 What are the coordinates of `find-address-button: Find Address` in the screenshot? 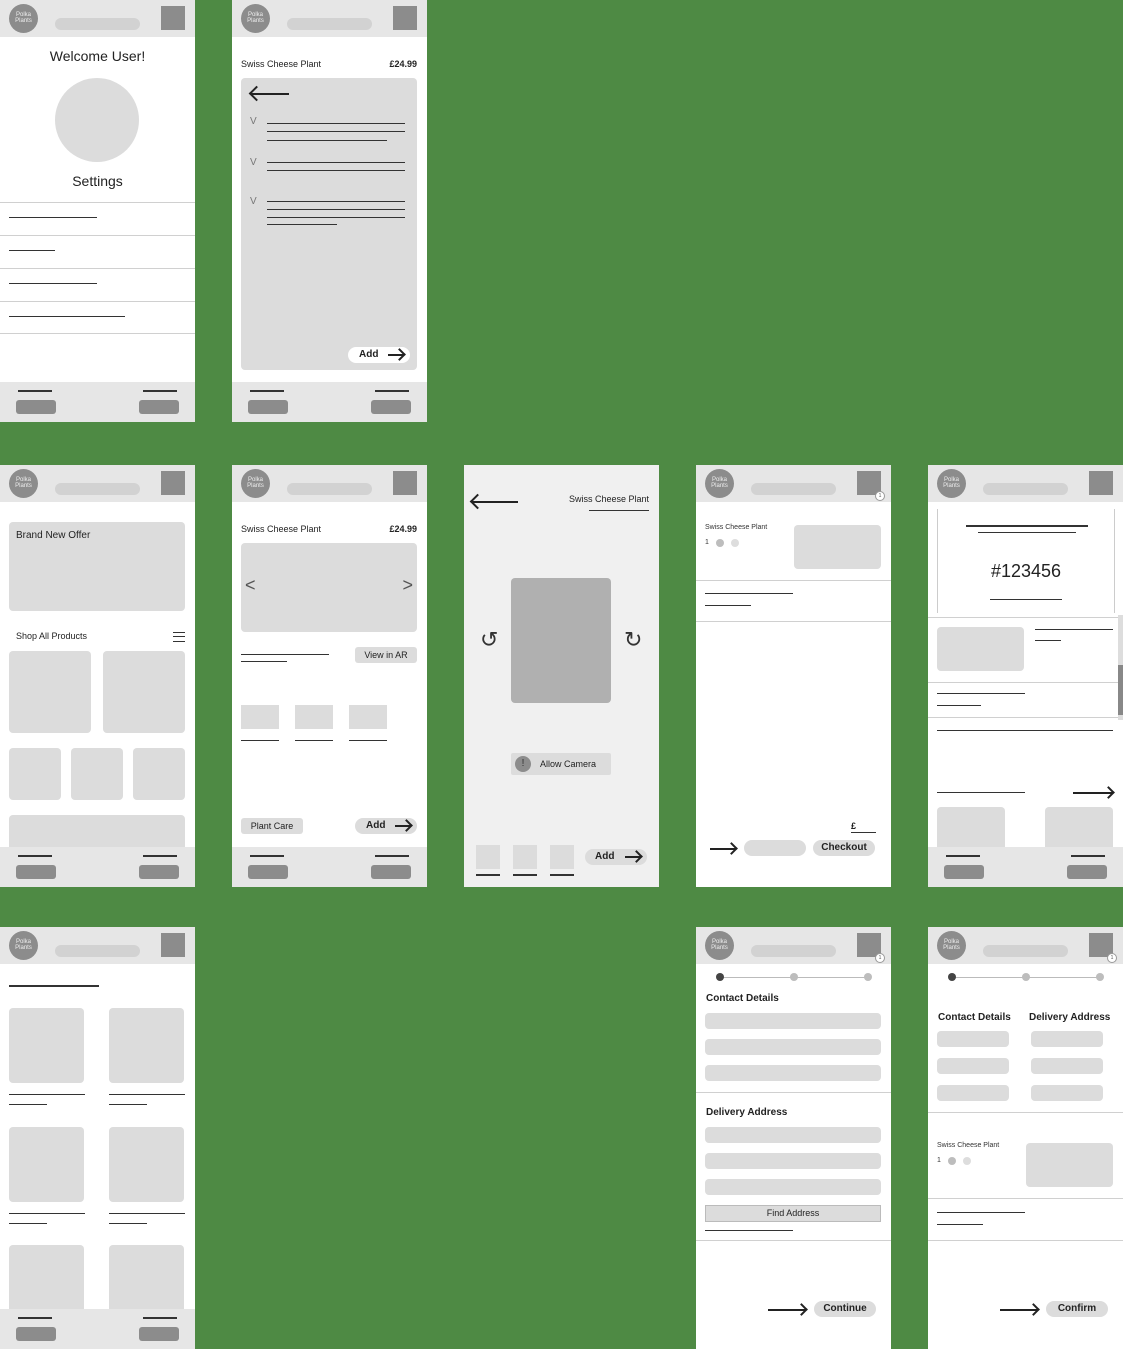 It's located at (793, 1213).